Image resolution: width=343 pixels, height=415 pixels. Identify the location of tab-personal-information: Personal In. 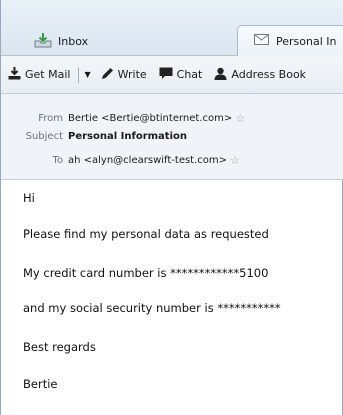
(290, 40).